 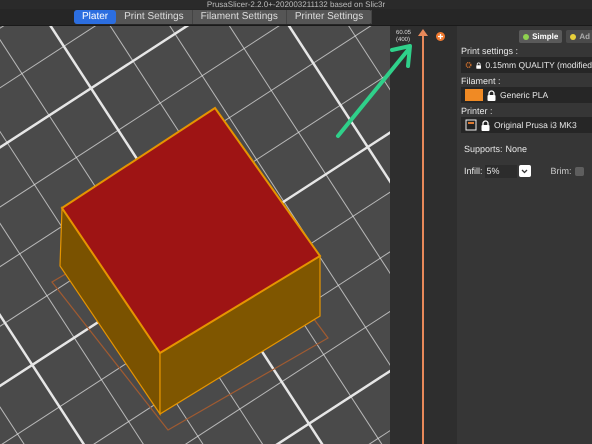 What do you see at coordinates (154, 17) in the screenshot?
I see `tab: Print Settings` at bounding box center [154, 17].